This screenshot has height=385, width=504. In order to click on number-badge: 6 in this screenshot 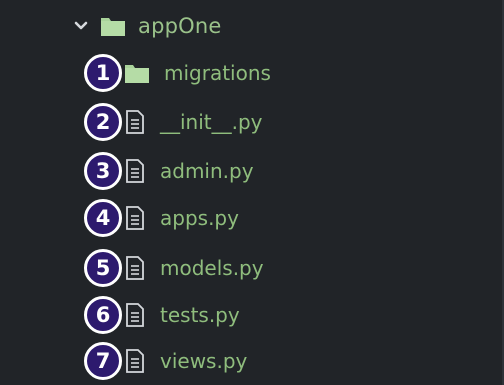, I will do `click(103, 315)`.